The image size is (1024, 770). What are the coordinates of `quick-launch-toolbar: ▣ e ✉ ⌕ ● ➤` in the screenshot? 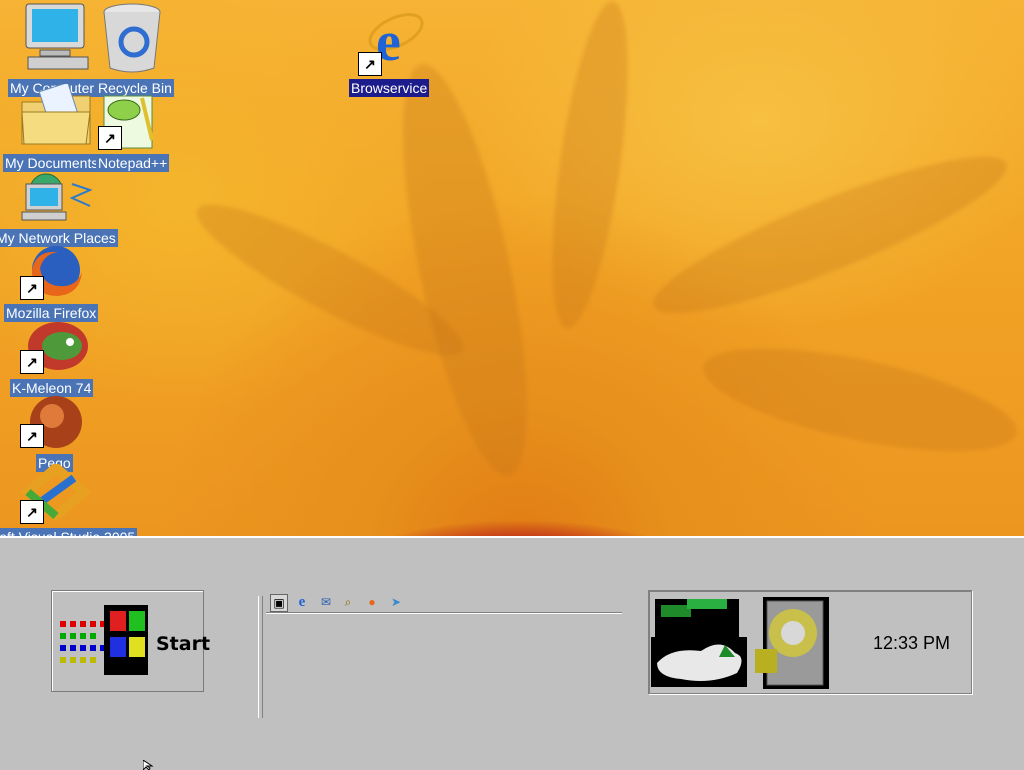 It's located at (440, 655).